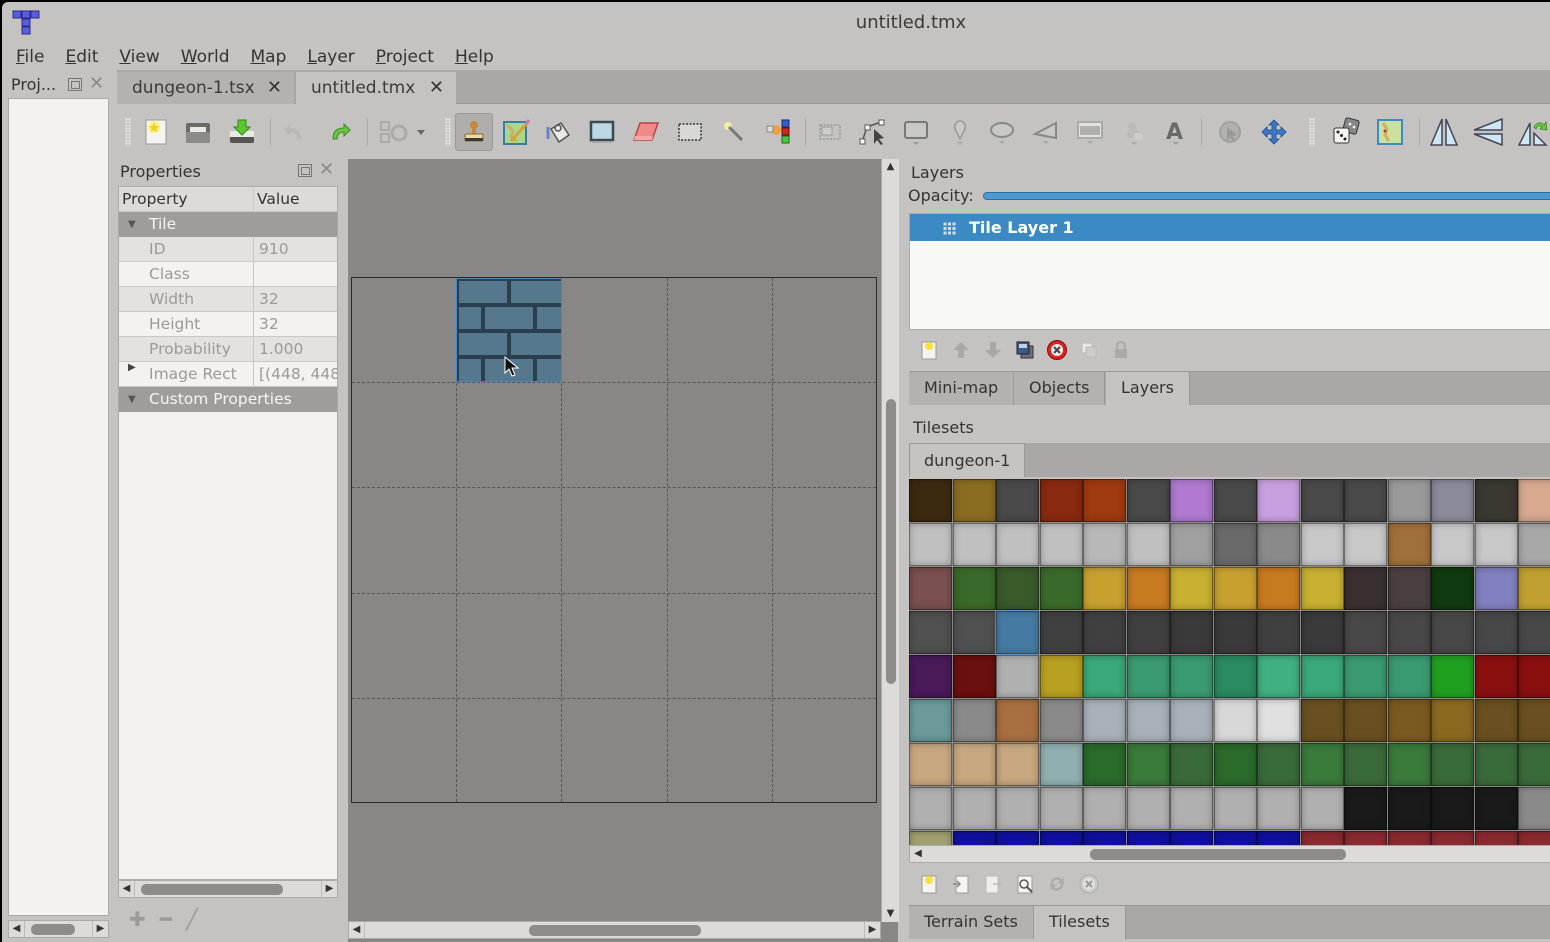 This screenshot has width=1550, height=942. I want to click on tab-dungeon-1: dungeon-1, so click(967, 460).